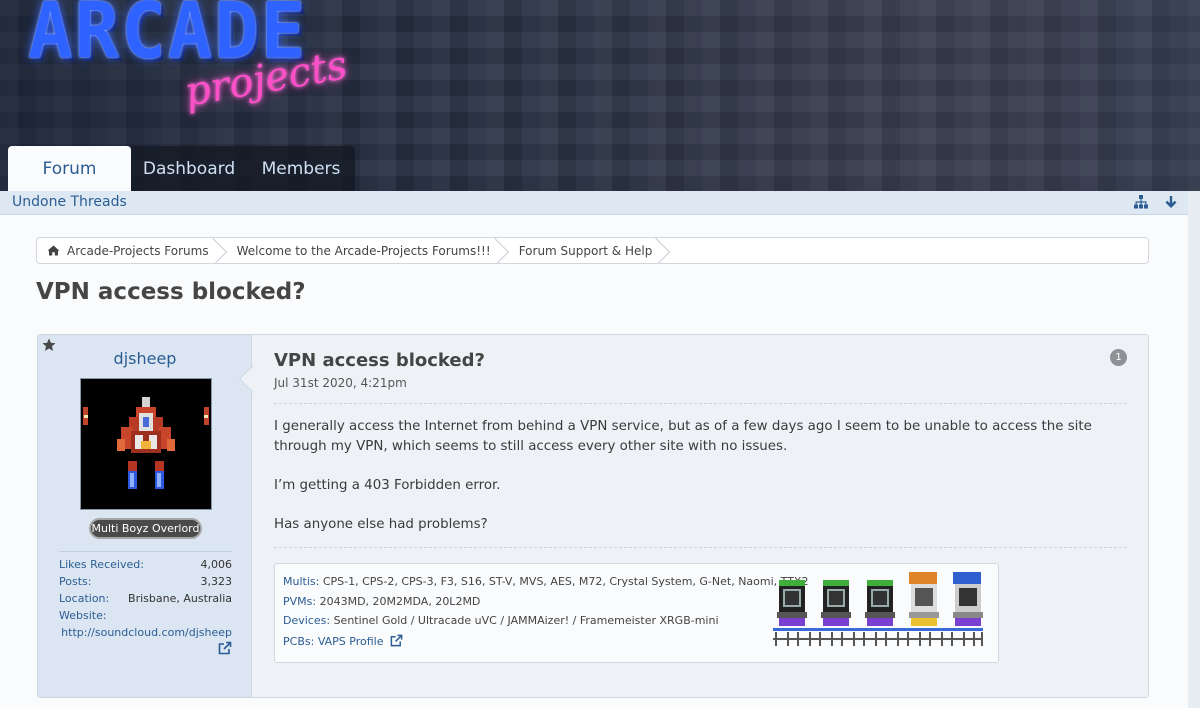 Image resolution: width=1200 pixels, height=708 pixels. I want to click on breadcrumb-label: Forum Support & Help, so click(585, 250).